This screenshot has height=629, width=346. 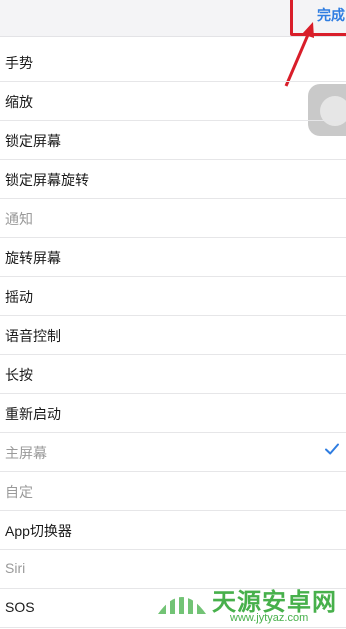 I want to click on list-item: 锁定屏幕旋转, so click(x=173, y=179).